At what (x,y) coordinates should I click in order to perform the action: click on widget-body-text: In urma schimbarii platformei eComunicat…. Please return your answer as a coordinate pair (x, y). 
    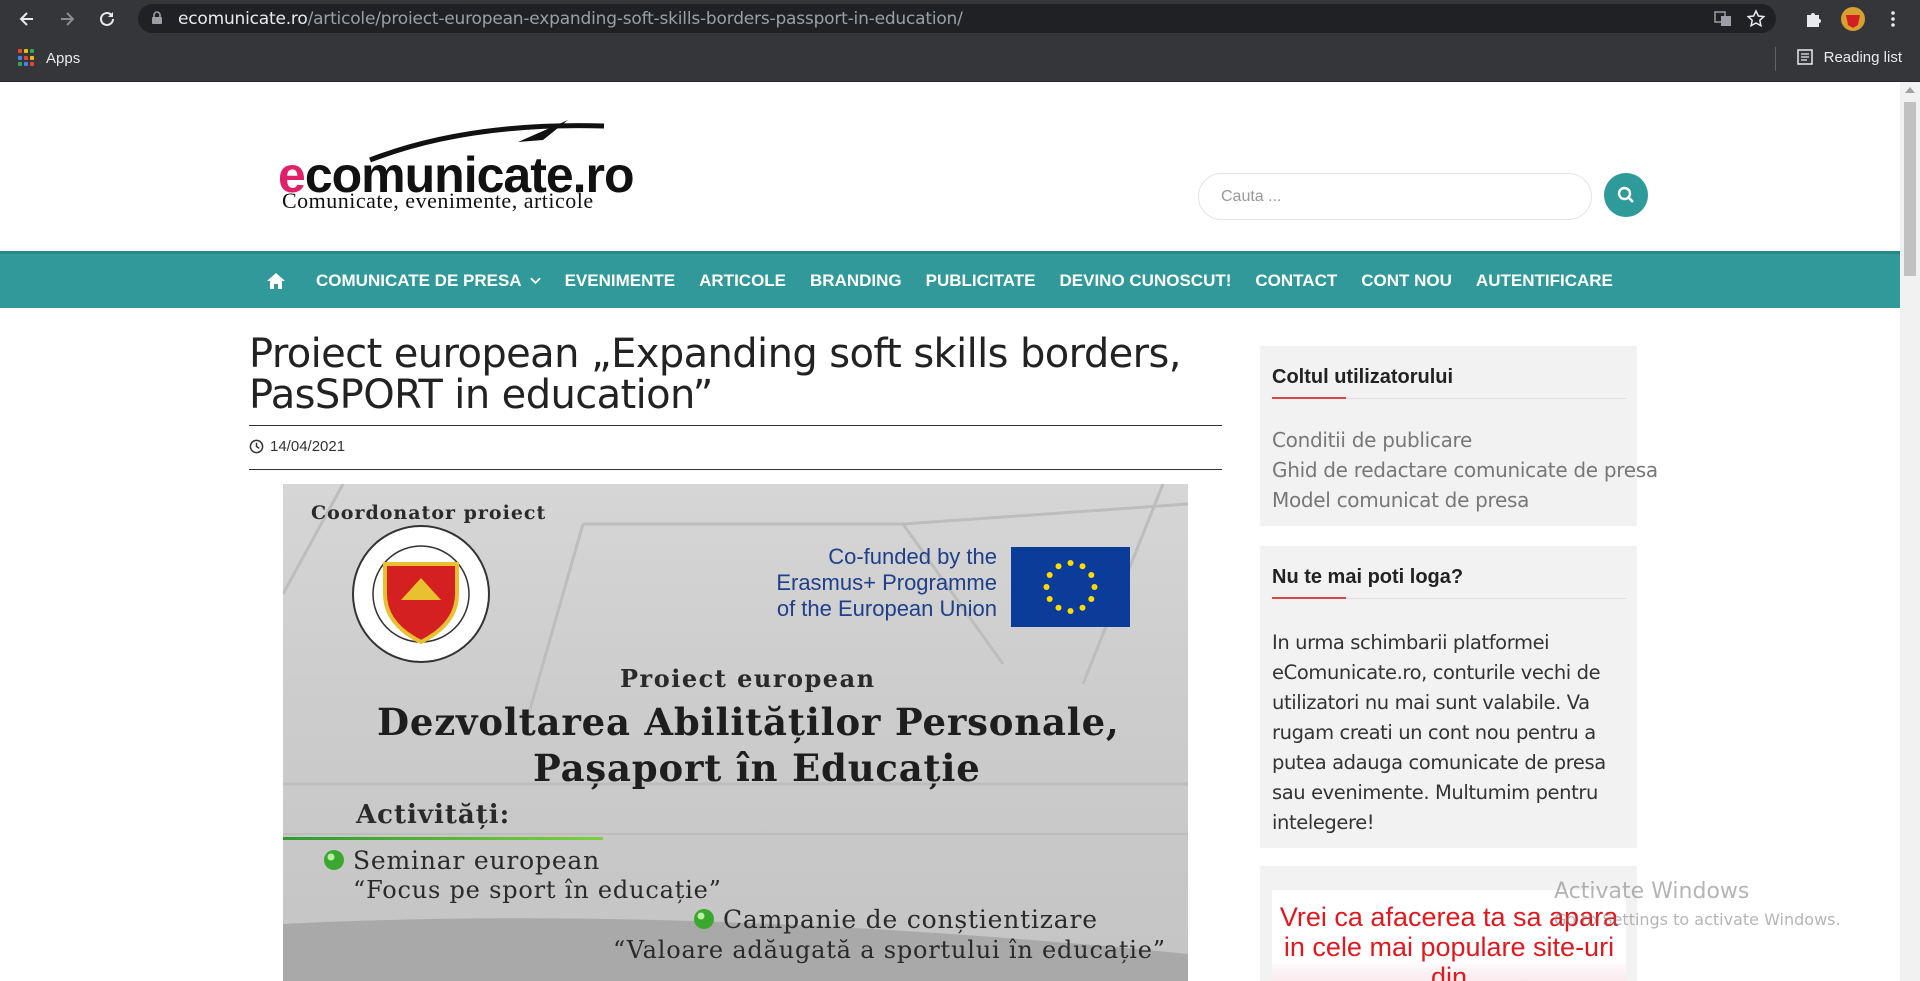
    Looking at the image, I should click on (1439, 732).